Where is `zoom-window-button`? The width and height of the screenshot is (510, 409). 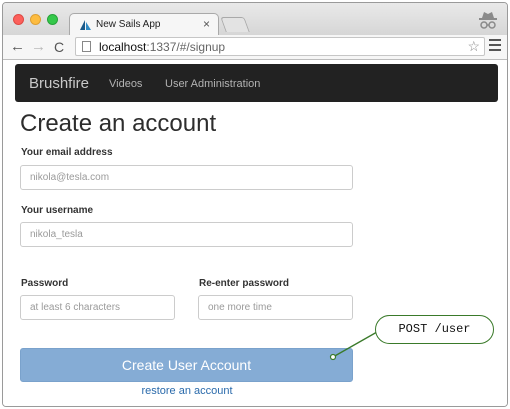
zoom-window-button is located at coordinates (52, 19).